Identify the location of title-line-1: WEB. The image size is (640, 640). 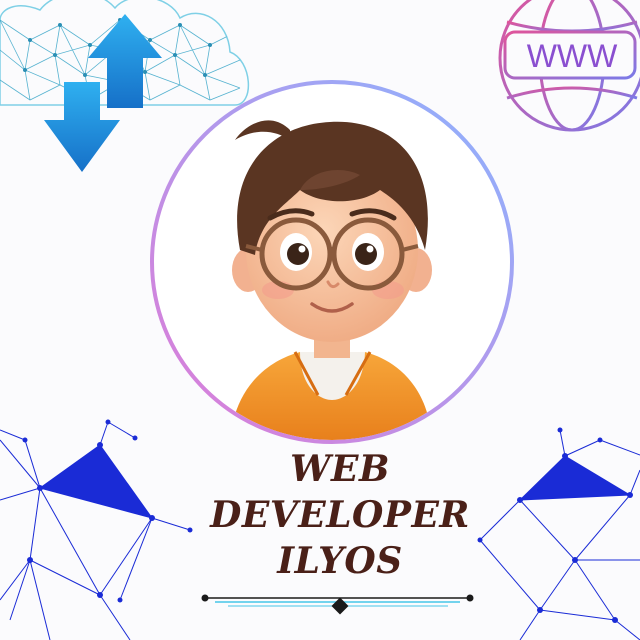
(340, 469).